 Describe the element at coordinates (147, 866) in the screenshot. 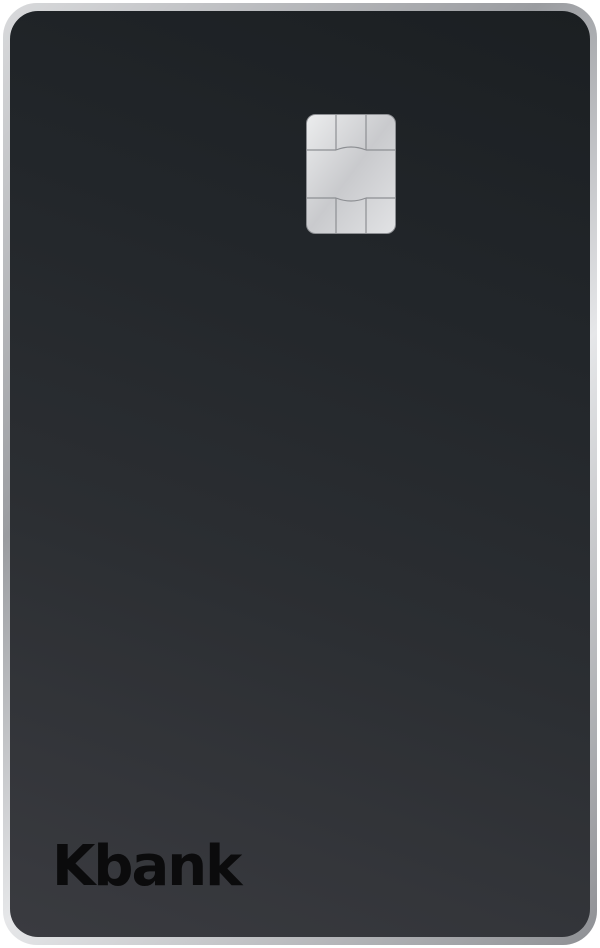

I see `brand-logo: Kbank` at that location.